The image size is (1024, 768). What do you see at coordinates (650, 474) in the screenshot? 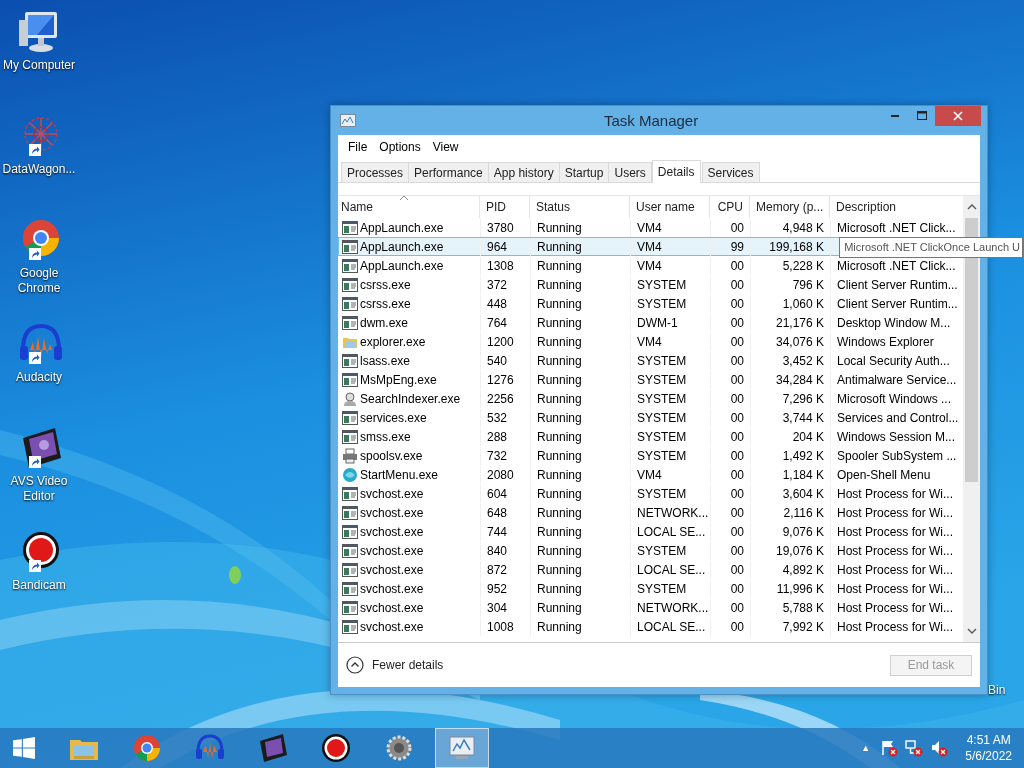
I see `table-row: StartMenu.exe 2080 Running VM4 00 1,184 K Open-Shell Menu` at bounding box center [650, 474].